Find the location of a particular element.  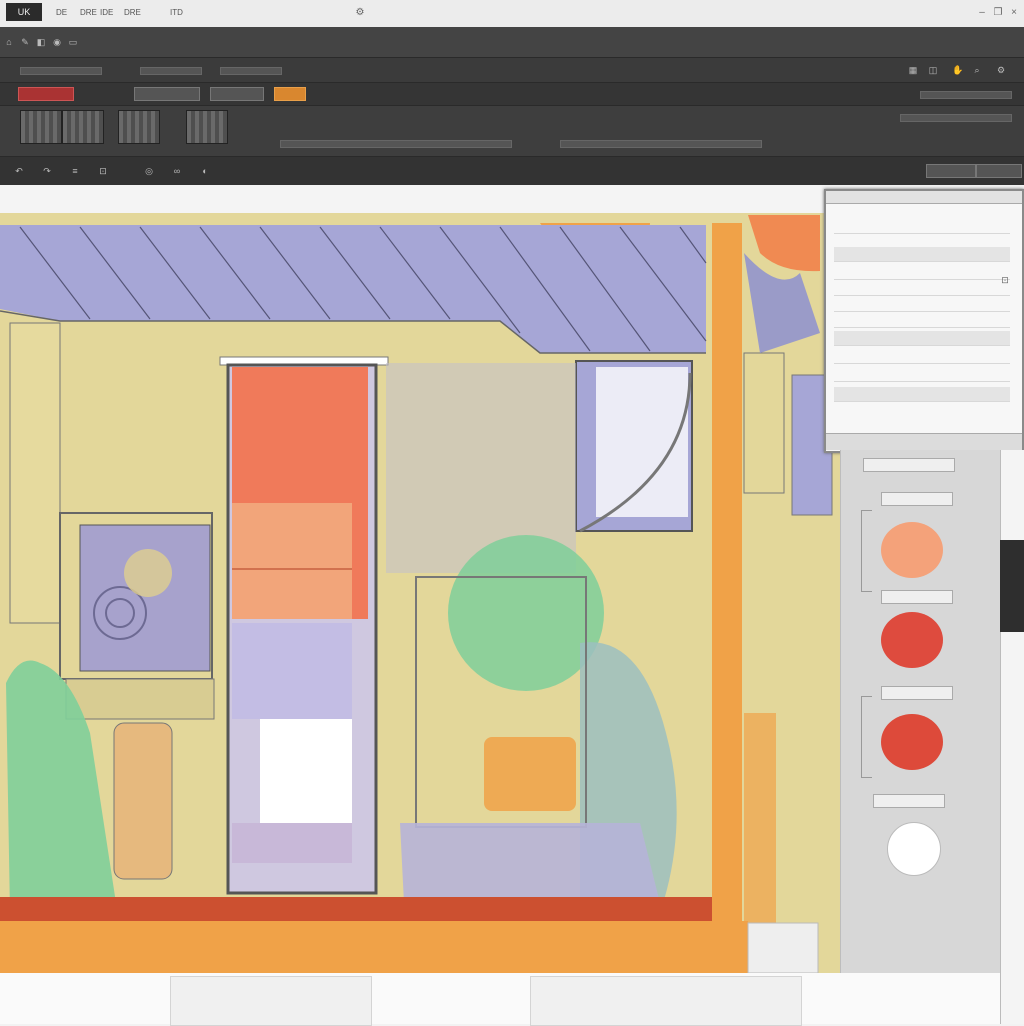

menu-item-4: DRE is located at coordinates (132, 13).